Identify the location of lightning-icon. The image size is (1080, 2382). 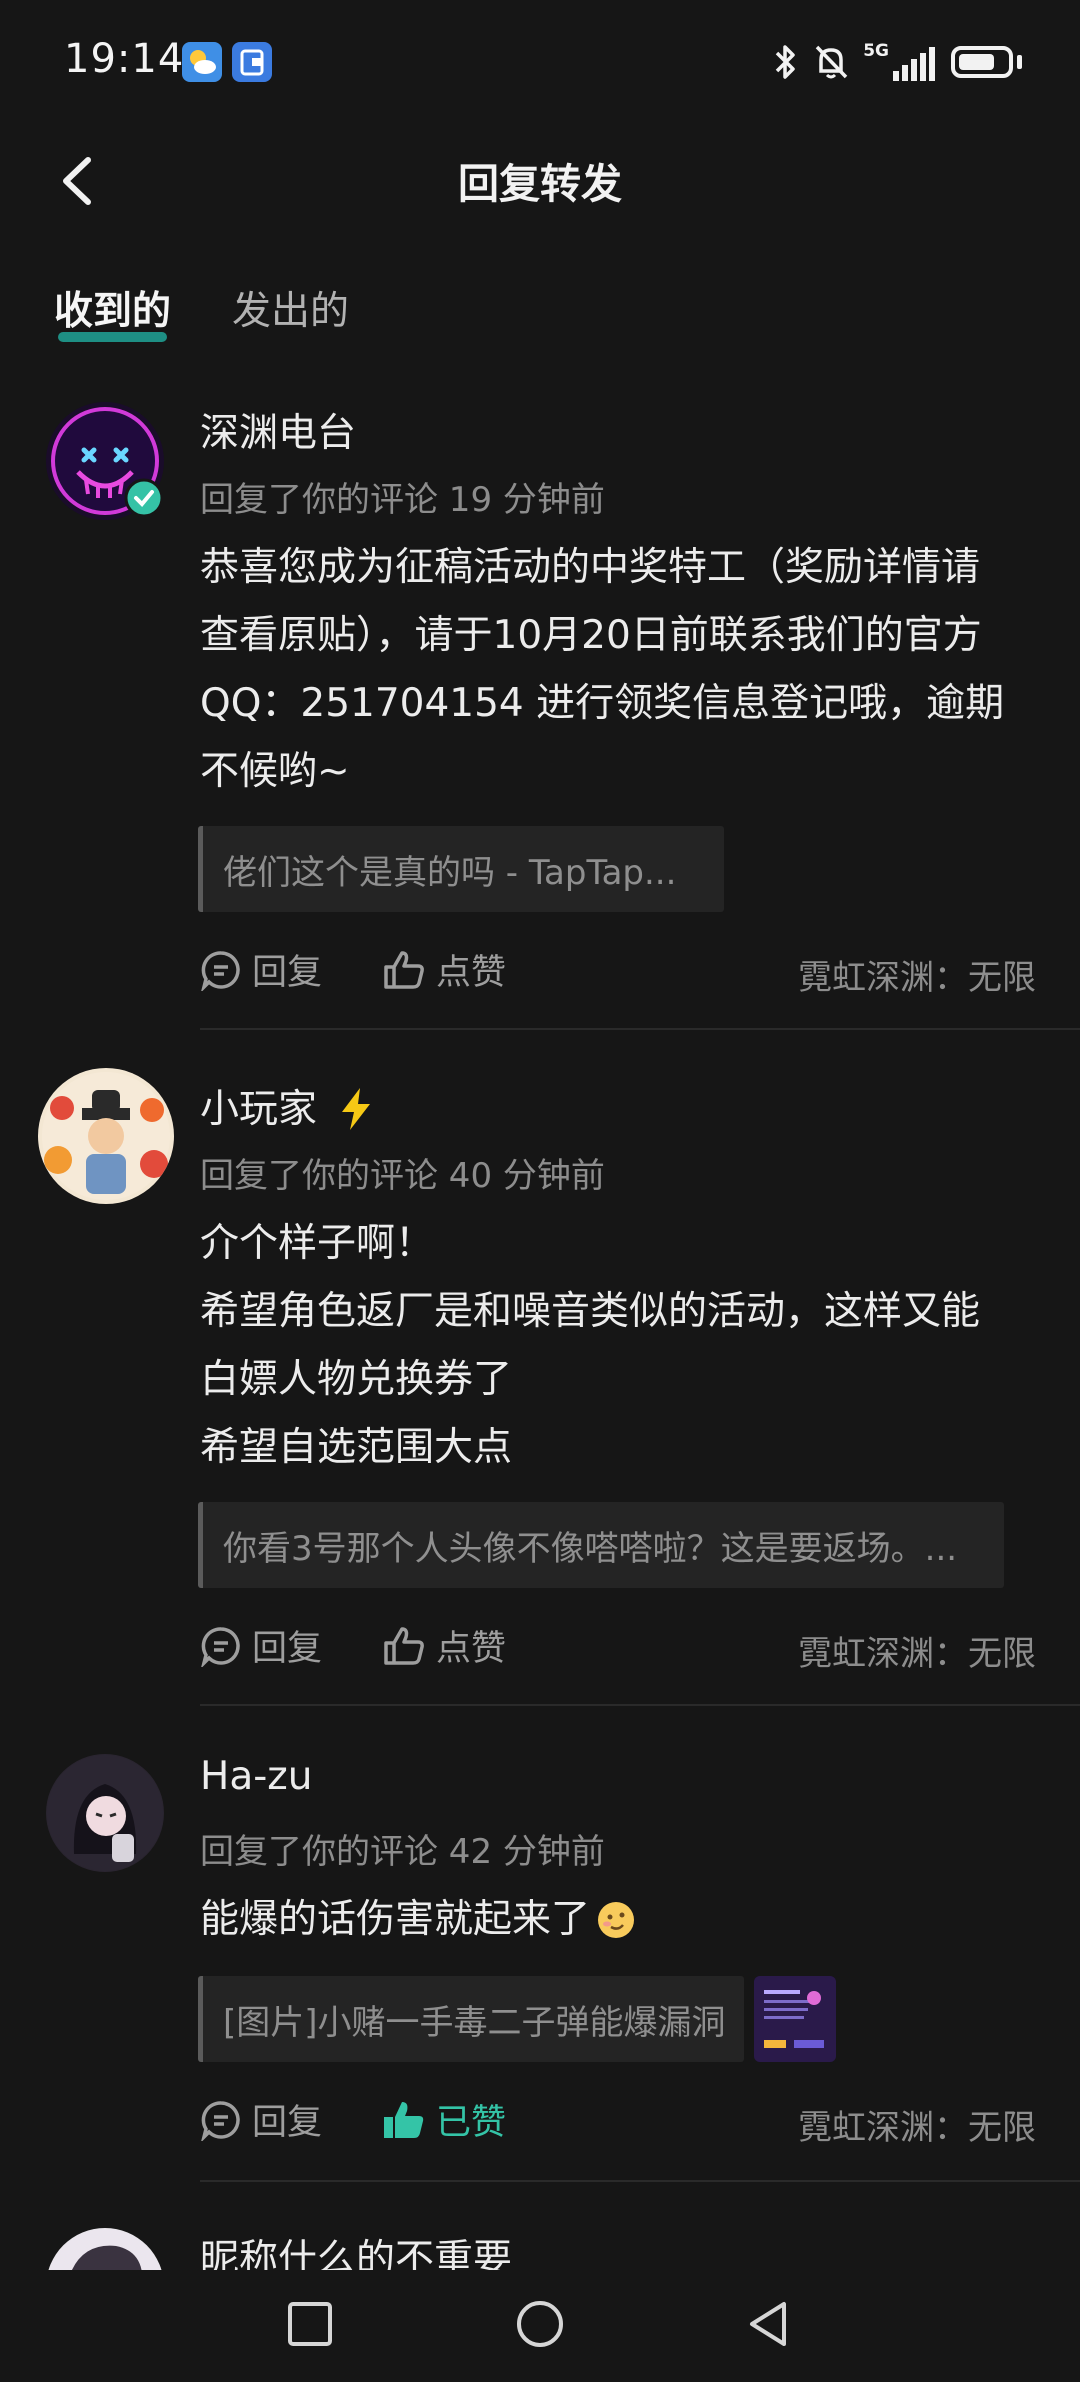
(356, 1109).